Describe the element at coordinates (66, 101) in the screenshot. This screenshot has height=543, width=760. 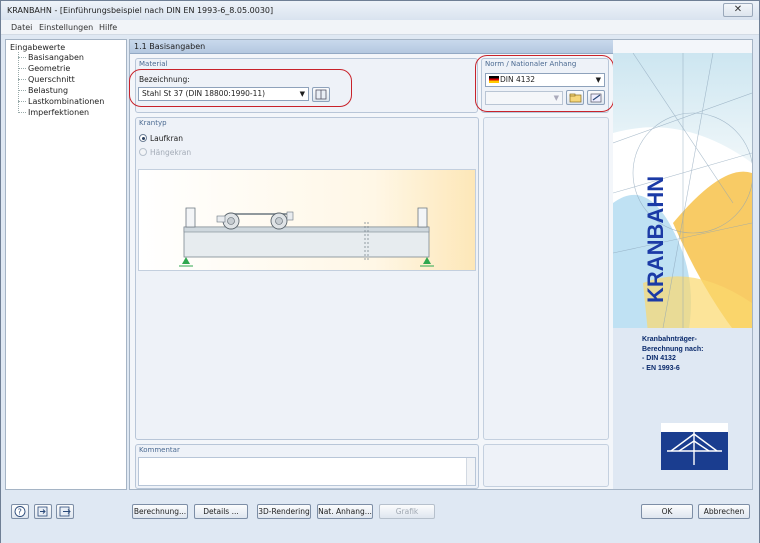
I see `tree-item-lastkombinationen: Lastkombinationen` at that location.